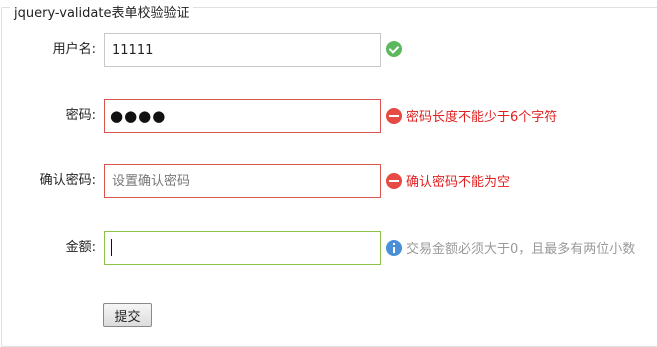  What do you see at coordinates (458, 182) in the screenshot?
I see `confirm-password-error-text: 确认密码不能为空` at bounding box center [458, 182].